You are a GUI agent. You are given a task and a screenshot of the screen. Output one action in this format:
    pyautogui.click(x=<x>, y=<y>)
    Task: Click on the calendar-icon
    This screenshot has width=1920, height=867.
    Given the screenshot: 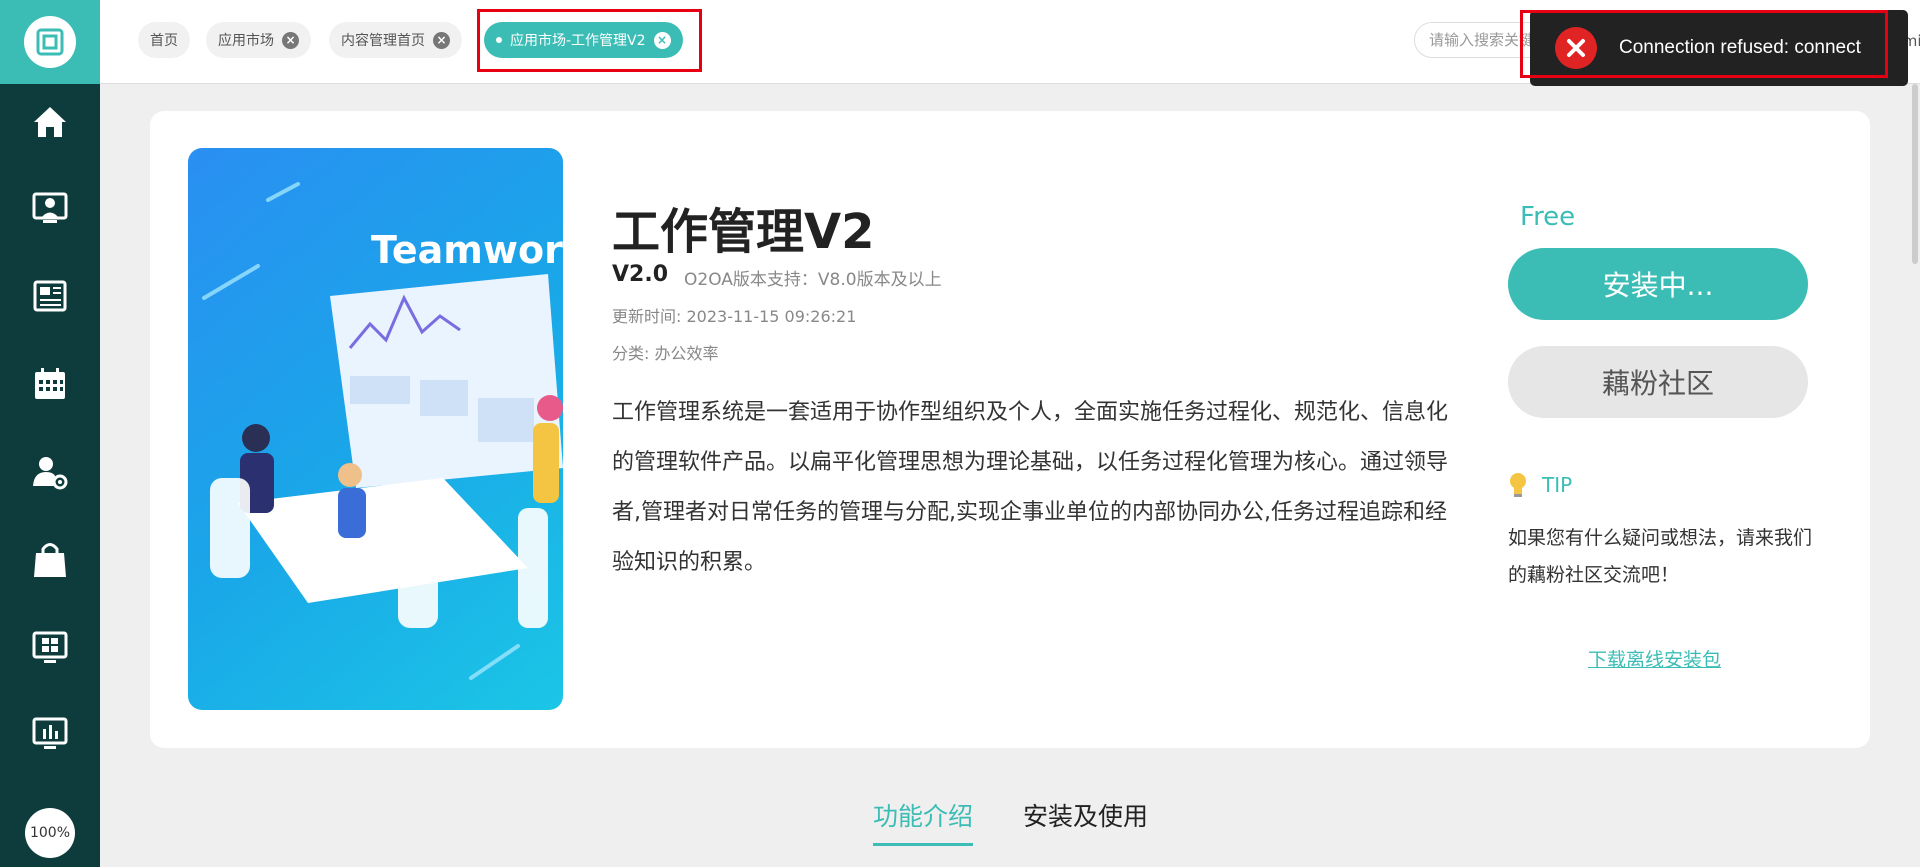 What is the action you would take?
    pyautogui.click(x=50, y=383)
    